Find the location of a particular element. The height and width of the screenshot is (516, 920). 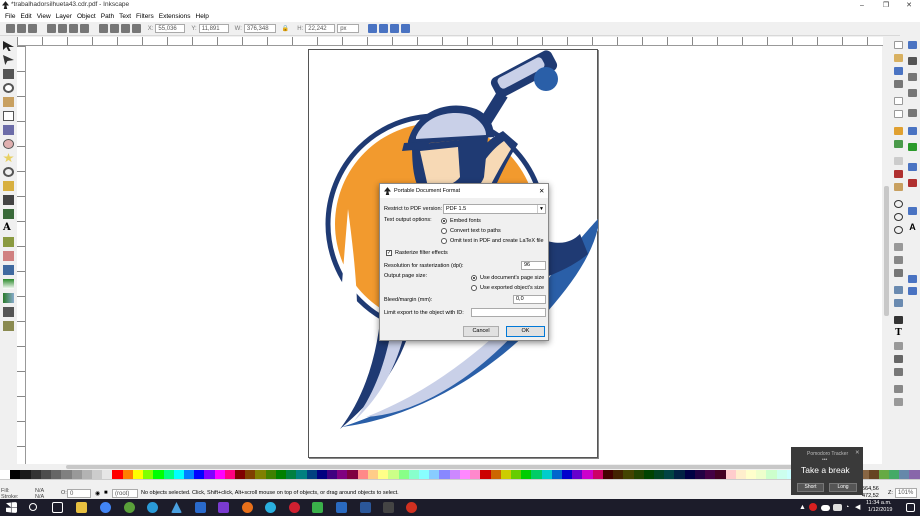

color-palette is located at coordinates (460, 474).